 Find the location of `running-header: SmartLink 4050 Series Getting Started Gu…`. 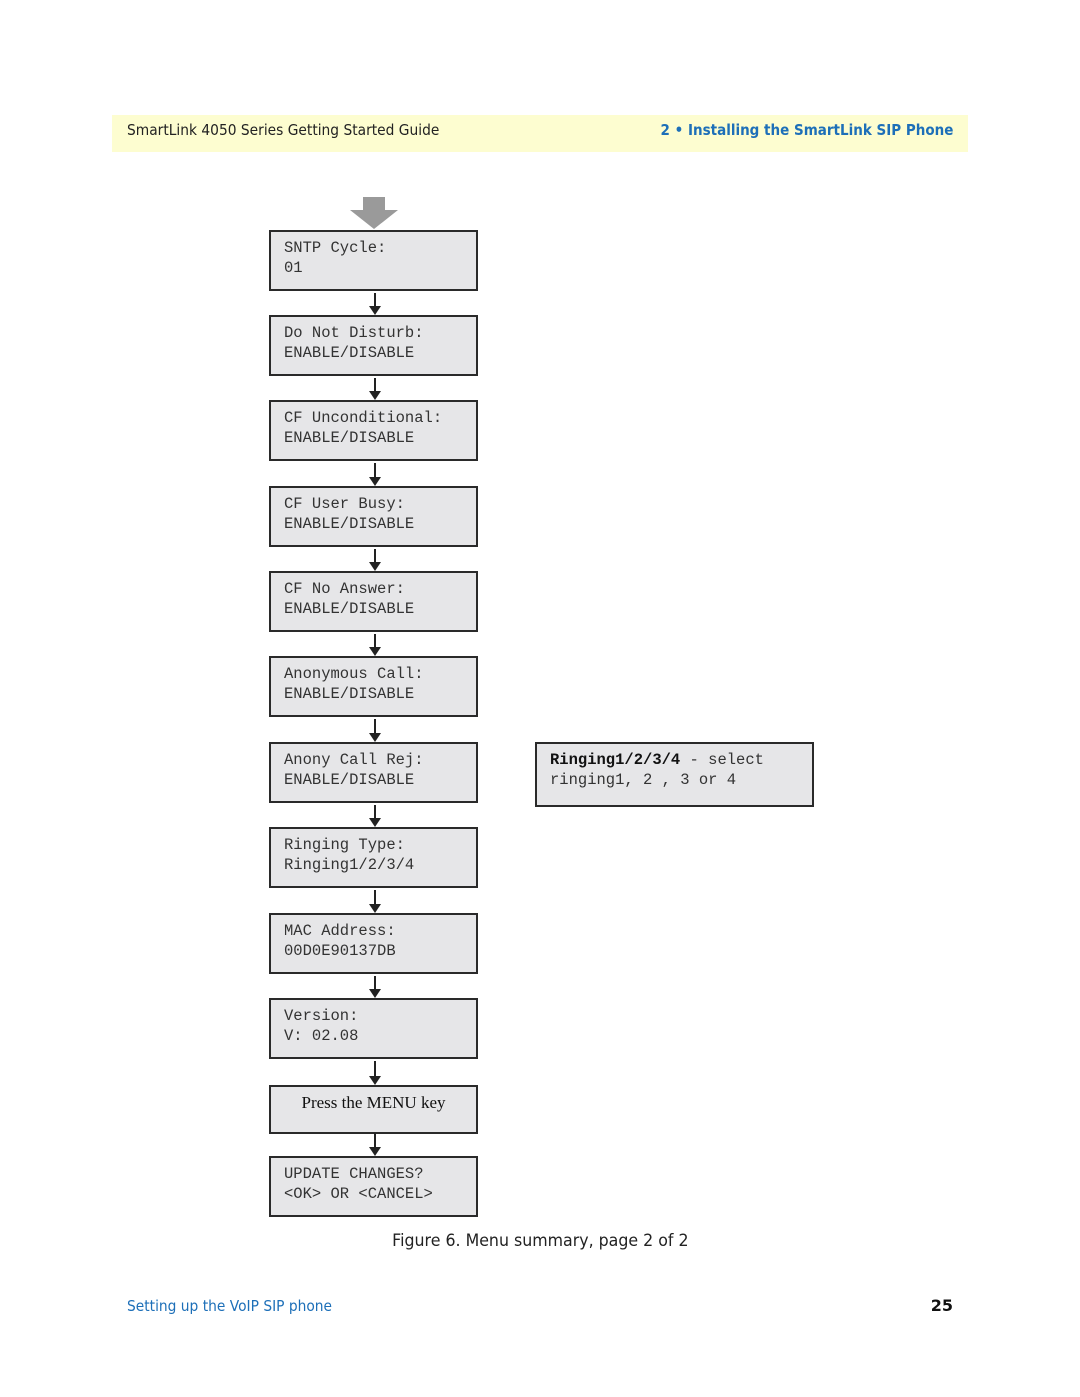

running-header: SmartLink 4050 Series Getting Started Gu… is located at coordinates (540, 133).